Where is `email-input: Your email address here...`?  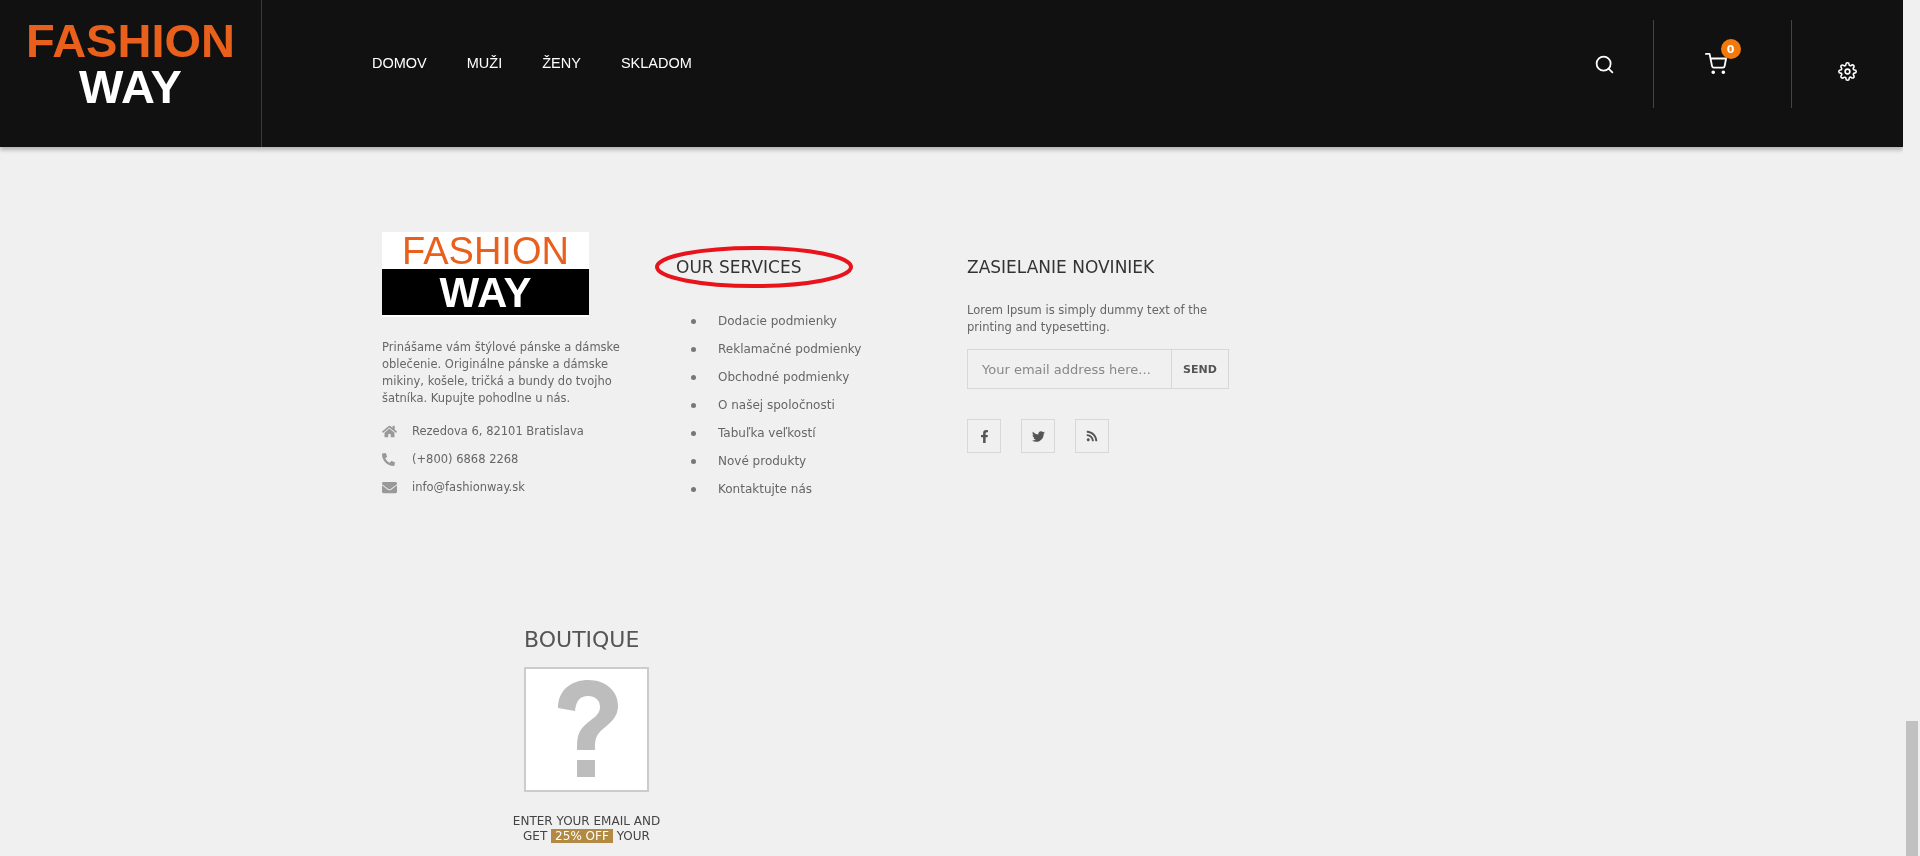
email-input: Your email address here... is located at coordinates (1069, 369).